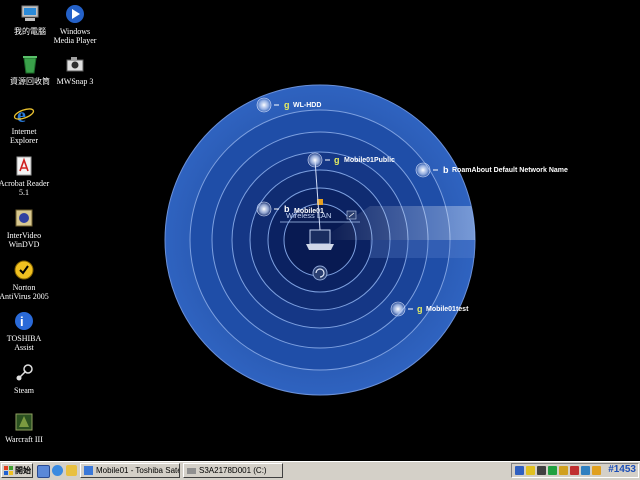  What do you see at coordinates (622, 469) in the screenshot?
I see `tray-overlay-text: #1453` at bounding box center [622, 469].